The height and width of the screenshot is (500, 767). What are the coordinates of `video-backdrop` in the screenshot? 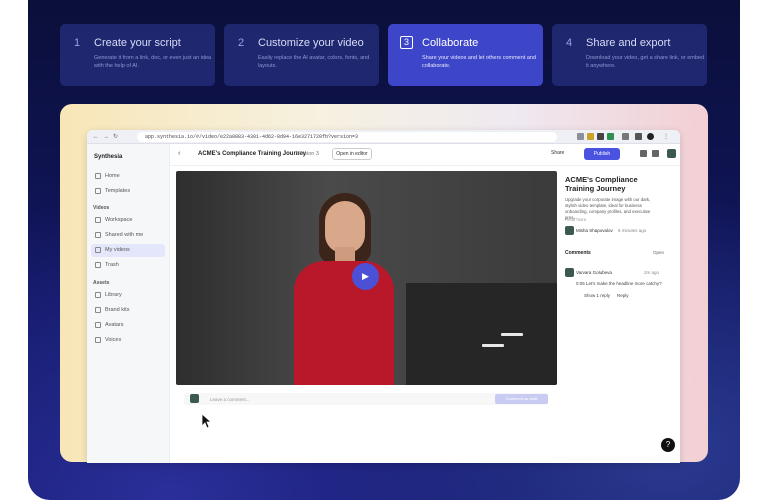 It's located at (481, 334).